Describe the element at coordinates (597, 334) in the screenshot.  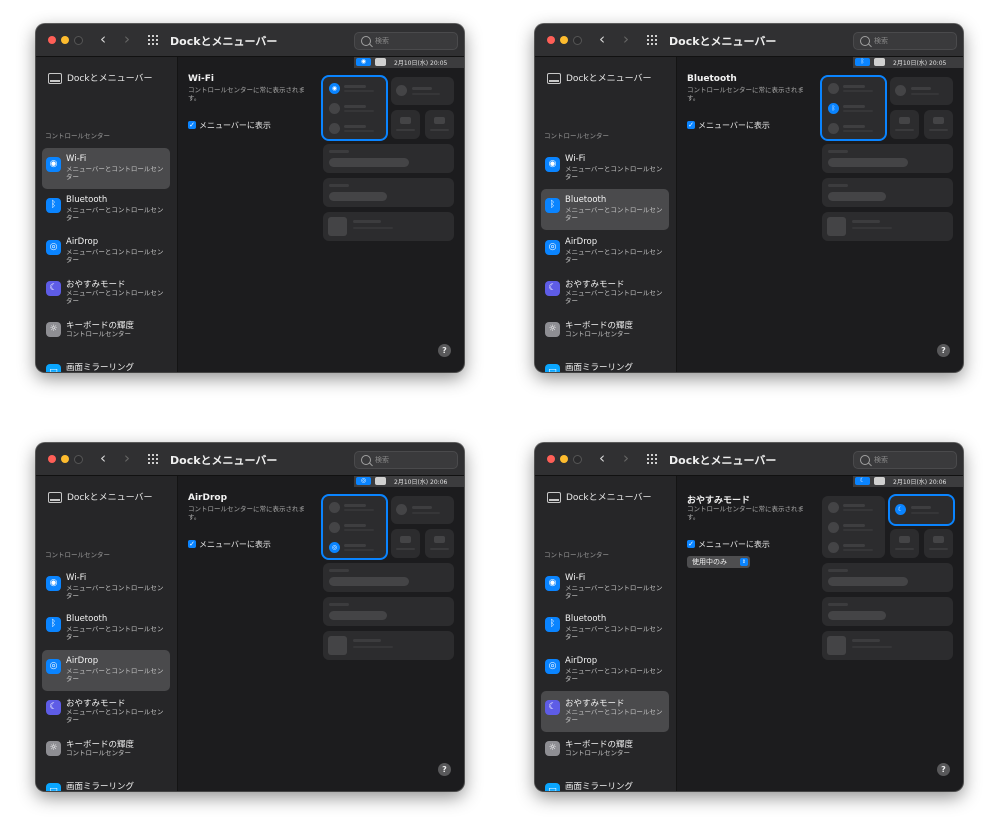
I see `sidebar-item-sublabel: コントロールセンター` at that location.